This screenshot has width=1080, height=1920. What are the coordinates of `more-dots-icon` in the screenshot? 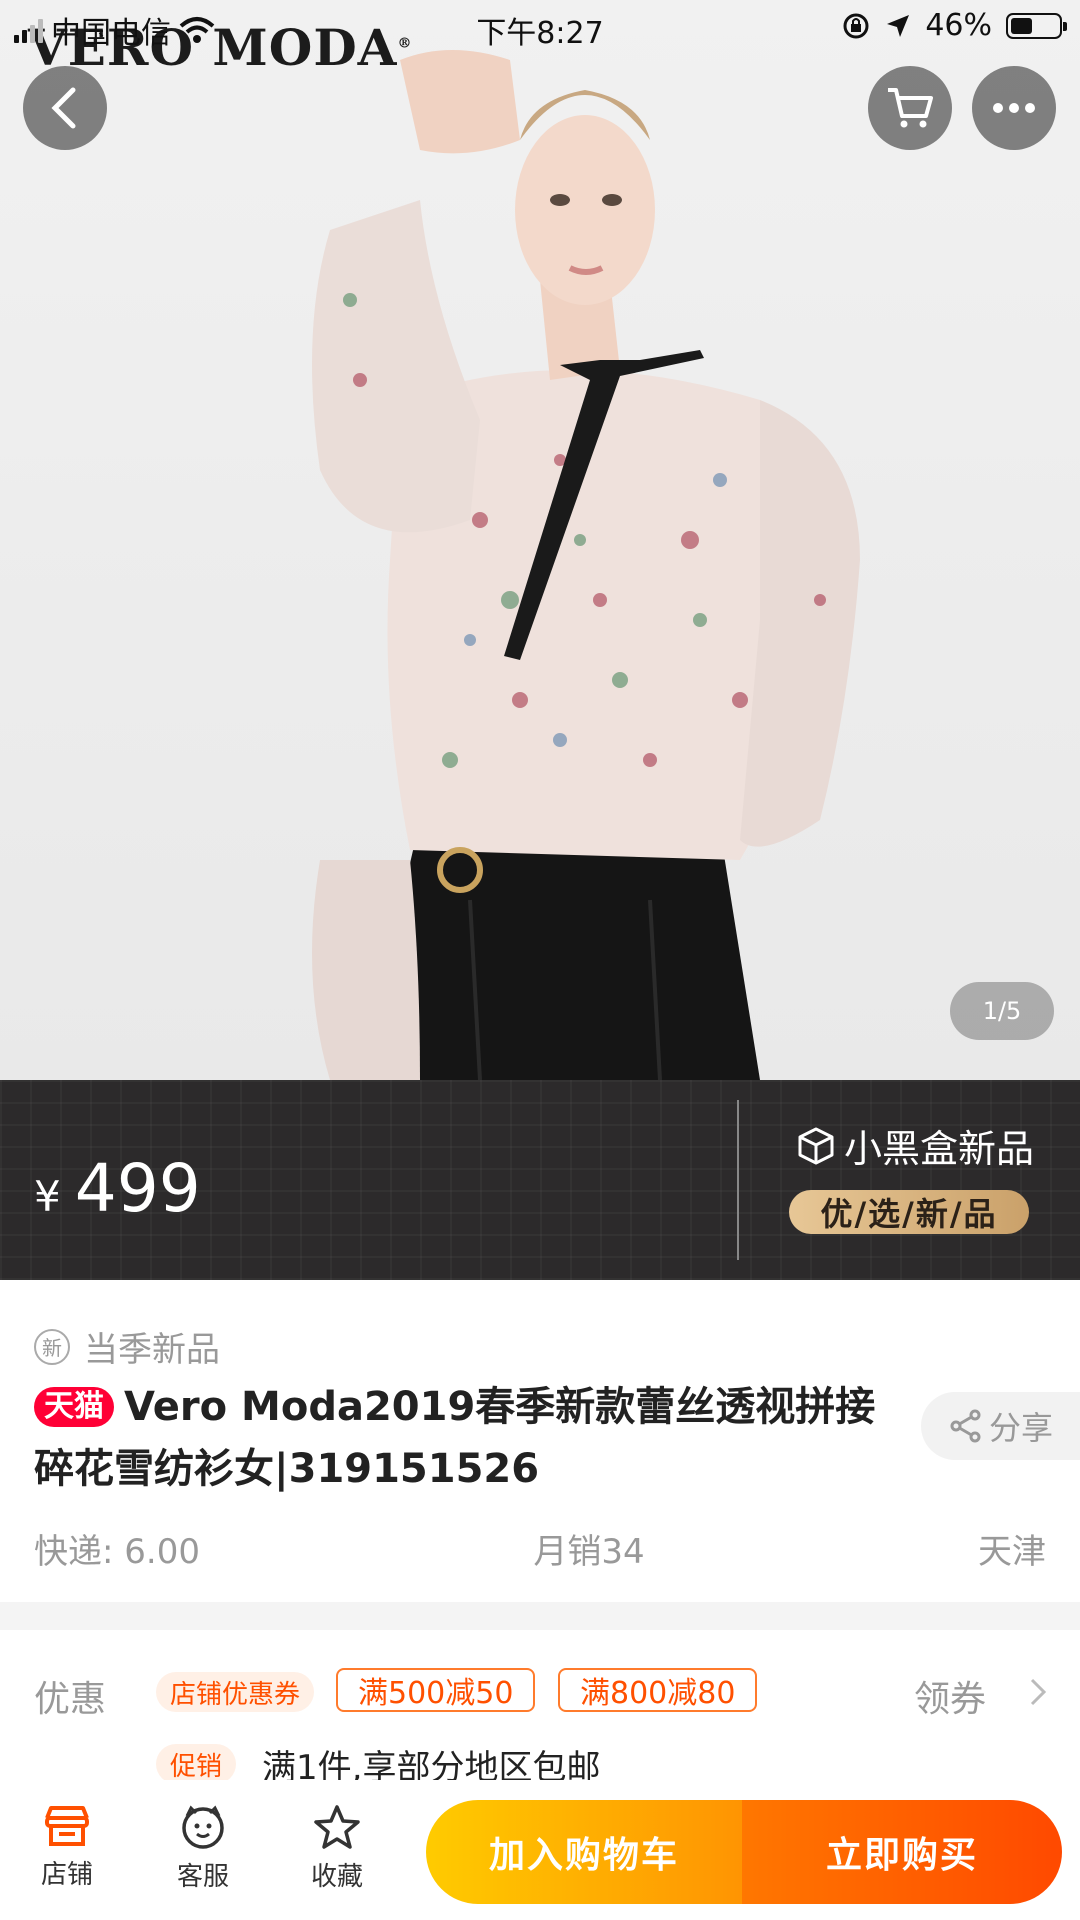 It's located at (1014, 108).